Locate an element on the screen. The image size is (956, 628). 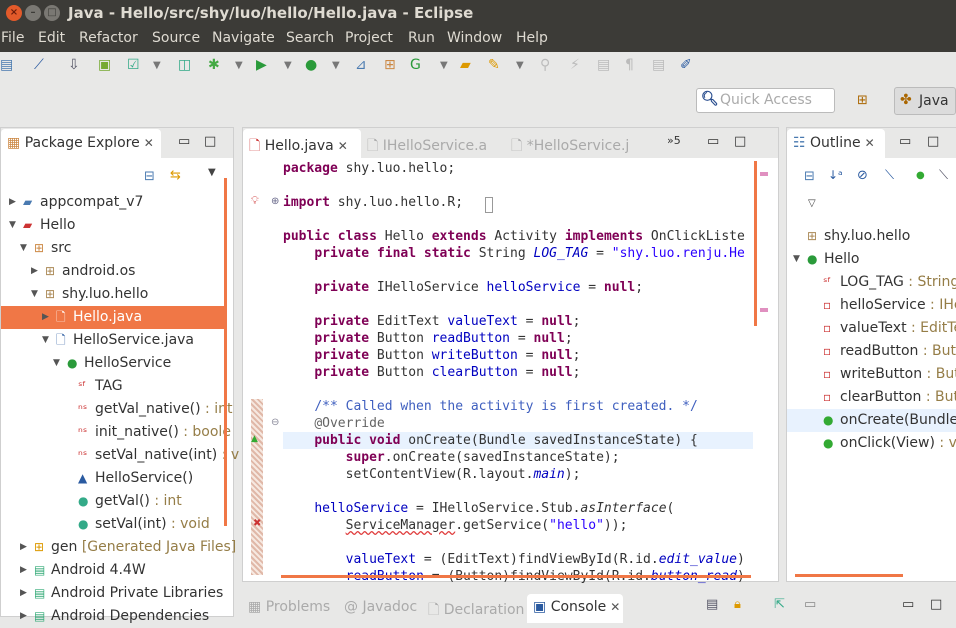
tree-item: ▼ ▰ Hello is located at coordinates (113, 225).